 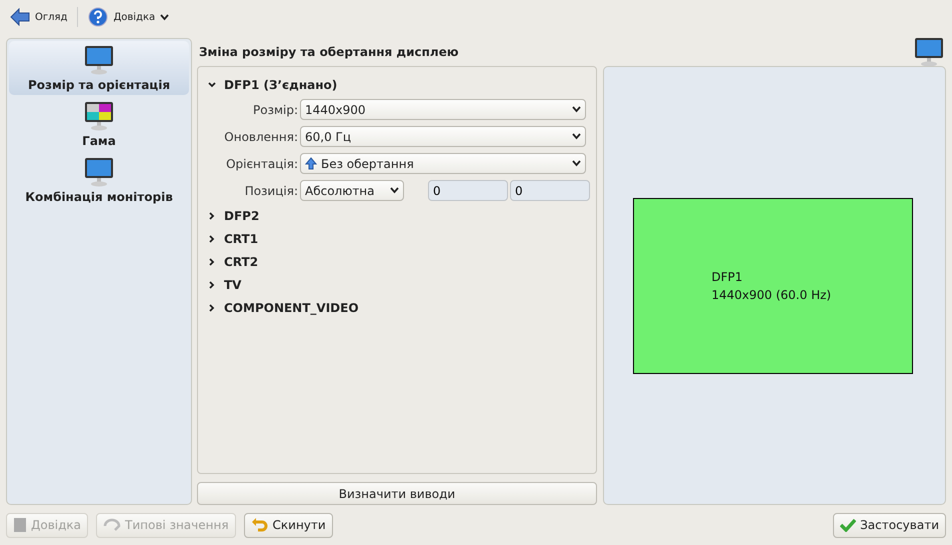 I want to click on y-input: 0, so click(x=550, y=190).